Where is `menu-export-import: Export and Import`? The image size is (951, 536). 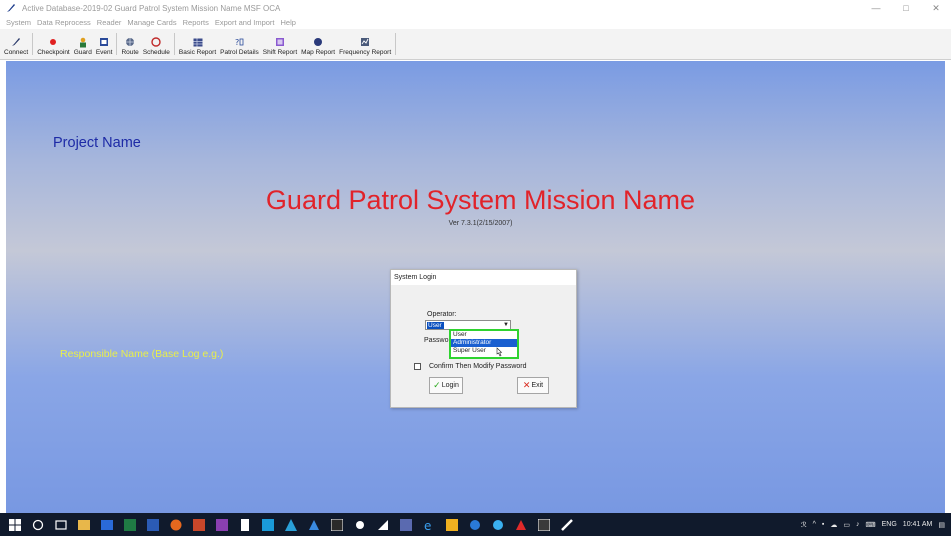
menu-export-import: Export and Import is located at coordinates (245, 22).